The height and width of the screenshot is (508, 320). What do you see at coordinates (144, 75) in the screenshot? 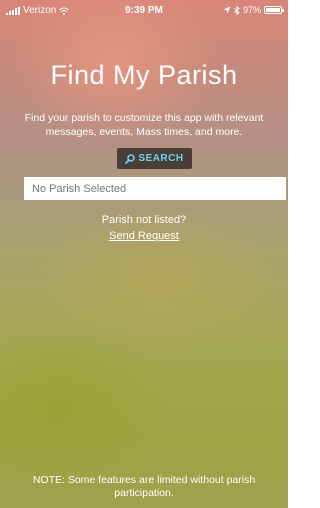
I see `page-title: Find My Parish` at bounding box center [144, 75].